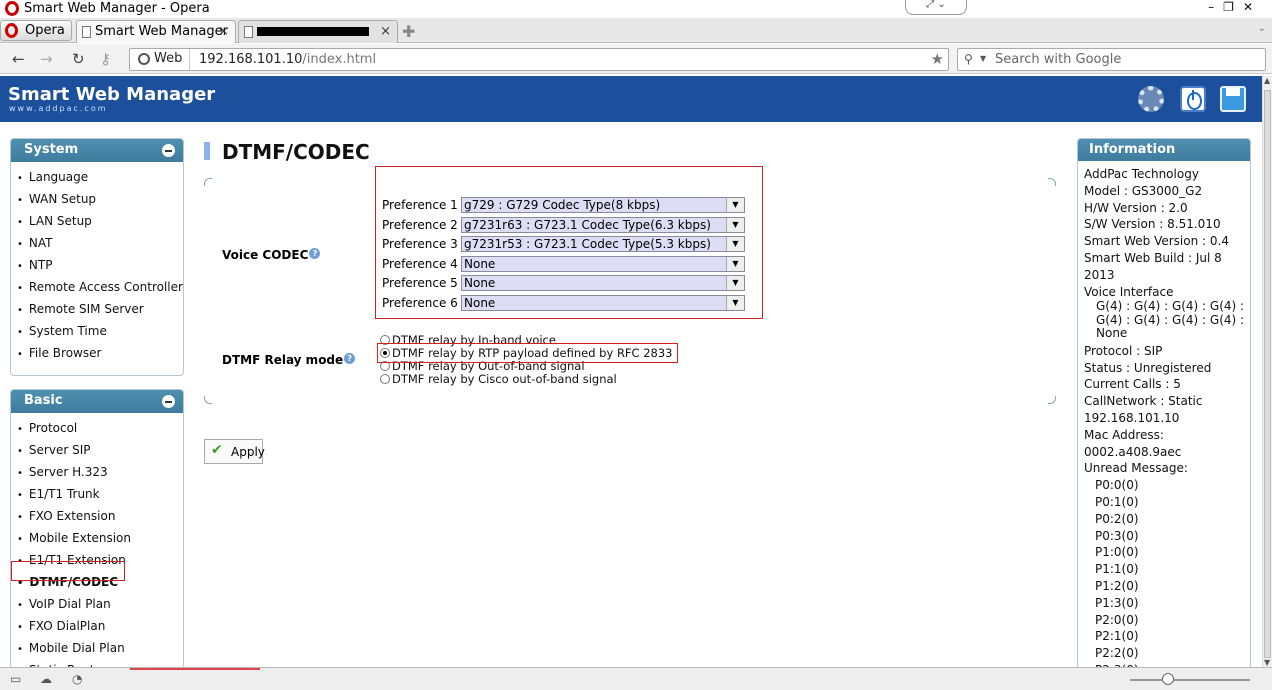  I want to click on scroll-down-icon: ▼, so click(1267, 662).